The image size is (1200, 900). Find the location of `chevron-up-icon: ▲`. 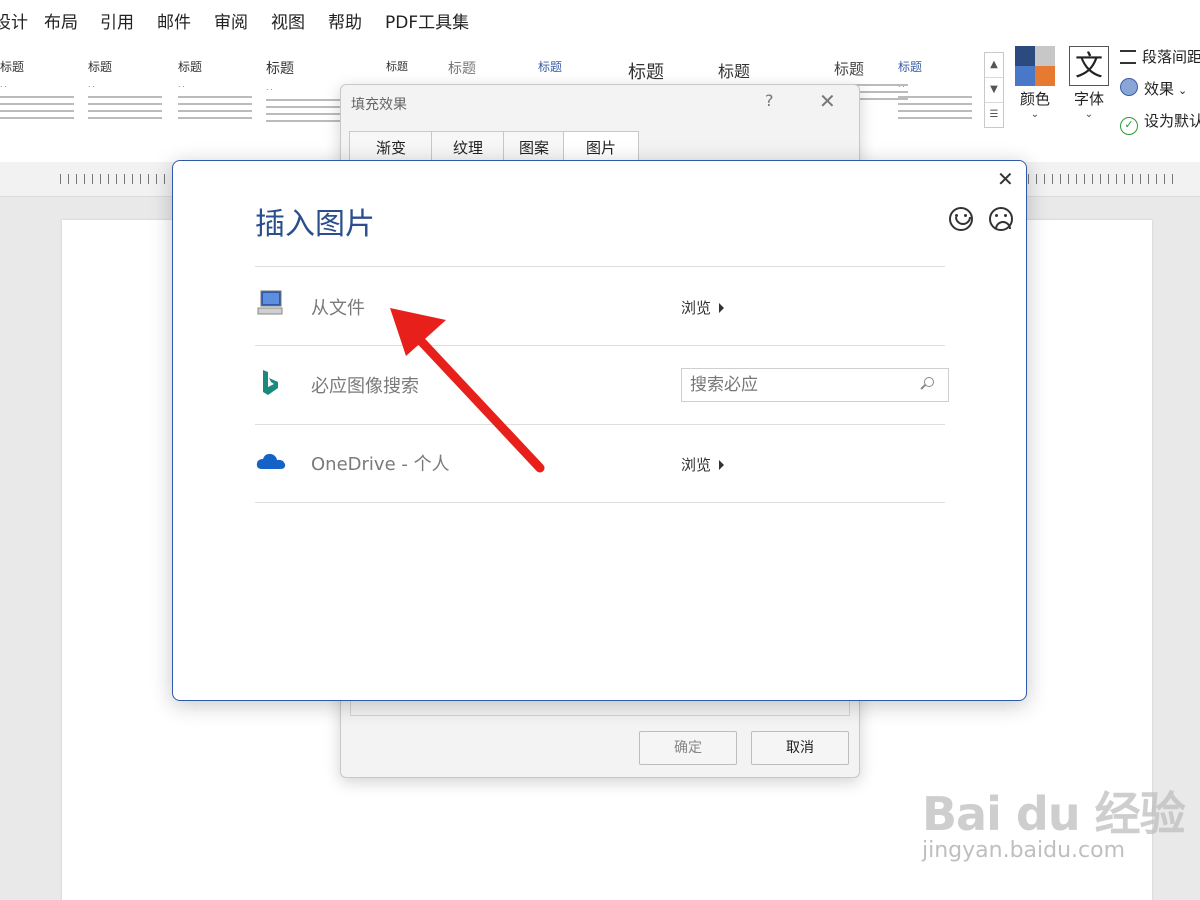

chevron-up-icon: ▲ is located at coordinates (994, 65).